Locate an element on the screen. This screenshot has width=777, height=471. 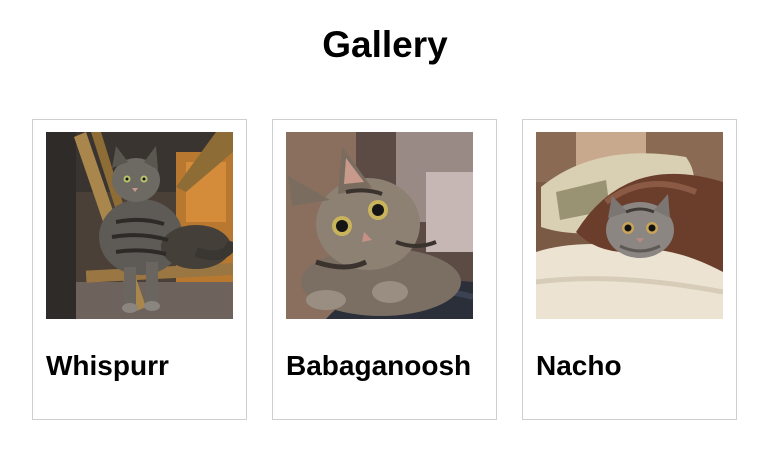
tabby-cat-closeup-photo is located at coordinates (379, 225).